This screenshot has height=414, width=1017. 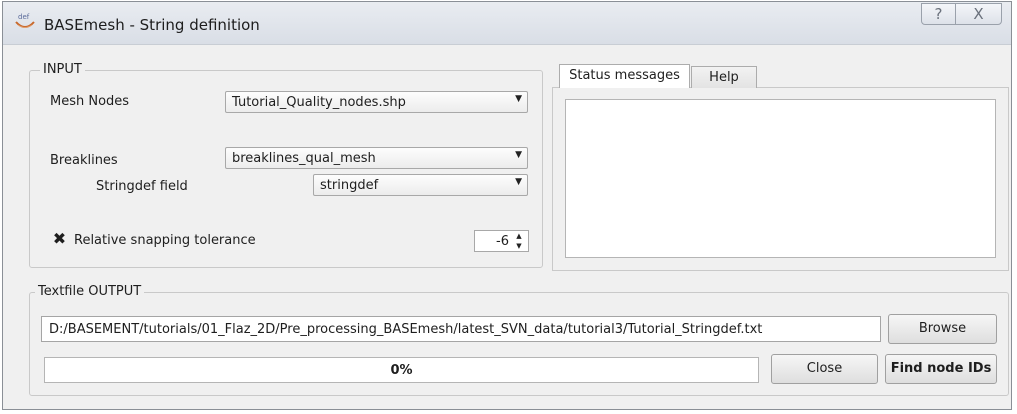 What do you see at coordinates (349, 185) in the screenshot?
I see `stringdef-field-value: stringdef` at bounding box center [349, 185].